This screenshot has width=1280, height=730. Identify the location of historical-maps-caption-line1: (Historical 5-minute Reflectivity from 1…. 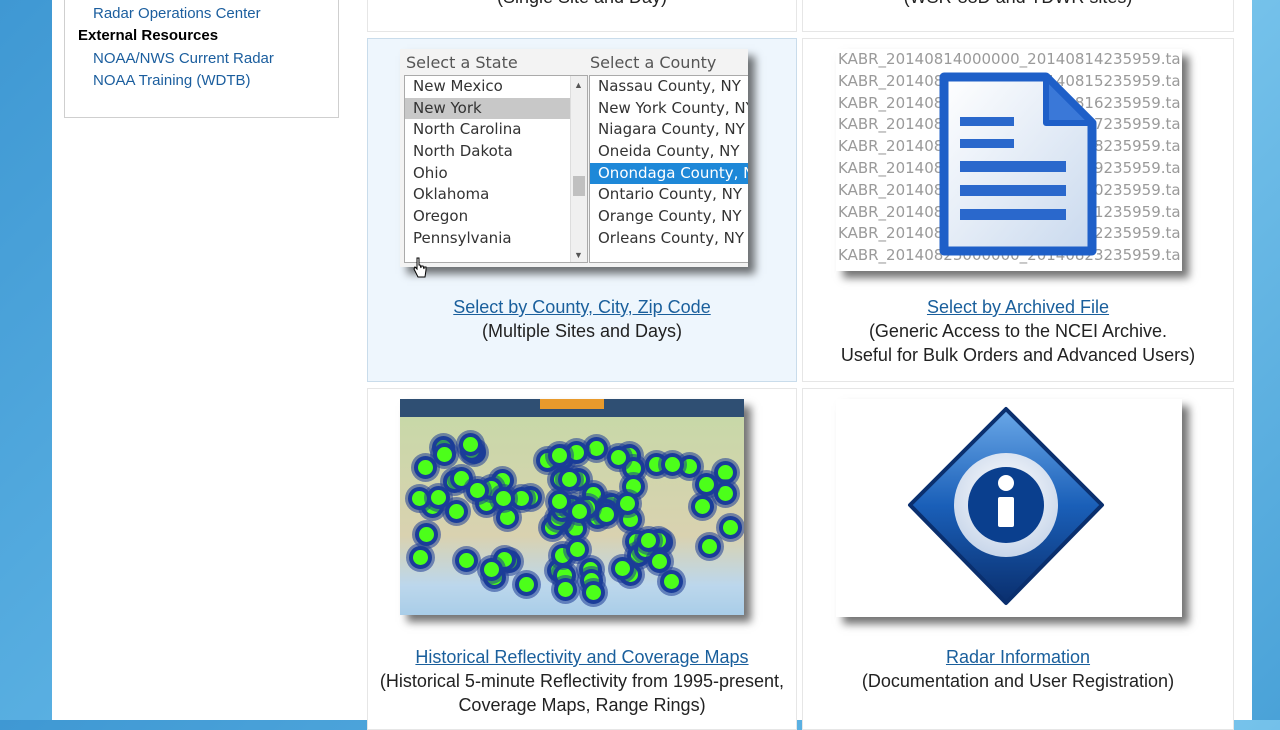
(582, 681).